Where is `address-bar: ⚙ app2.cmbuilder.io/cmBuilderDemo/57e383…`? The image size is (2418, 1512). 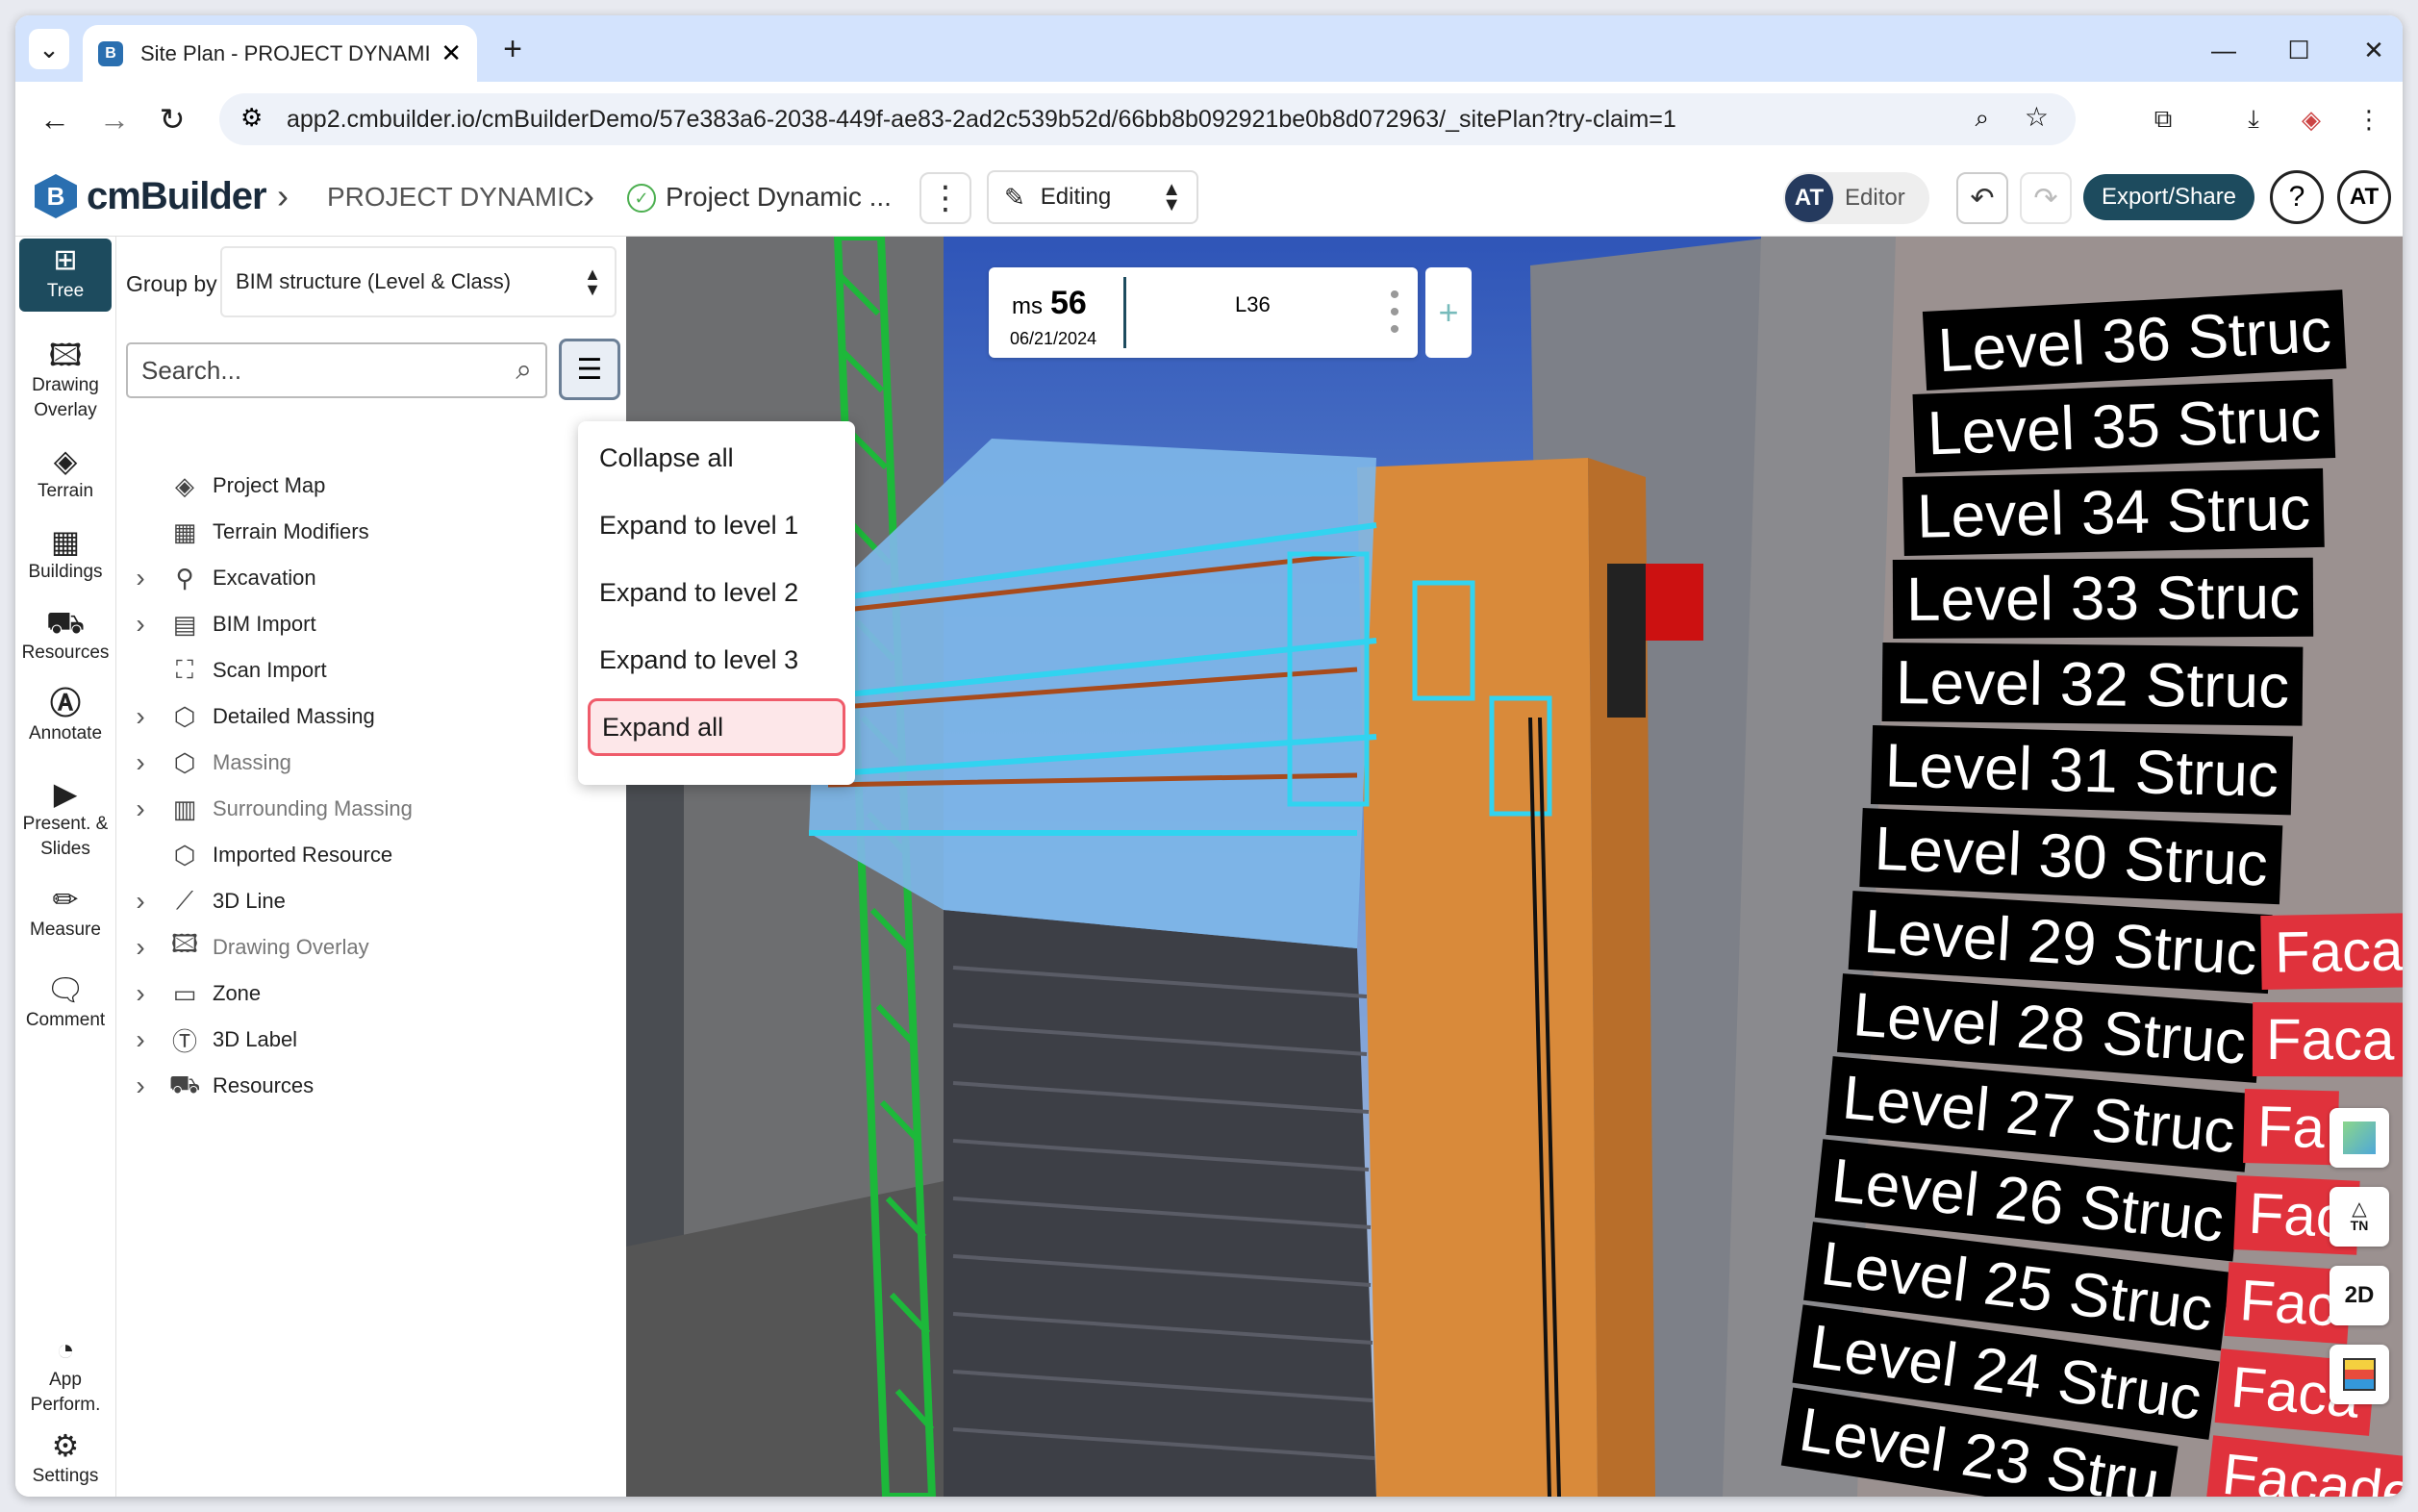 address-bar: ⚙ app2.cmbuilder.io/cmBuilderDemo/57e383… is located at coordinates (1147, 119).